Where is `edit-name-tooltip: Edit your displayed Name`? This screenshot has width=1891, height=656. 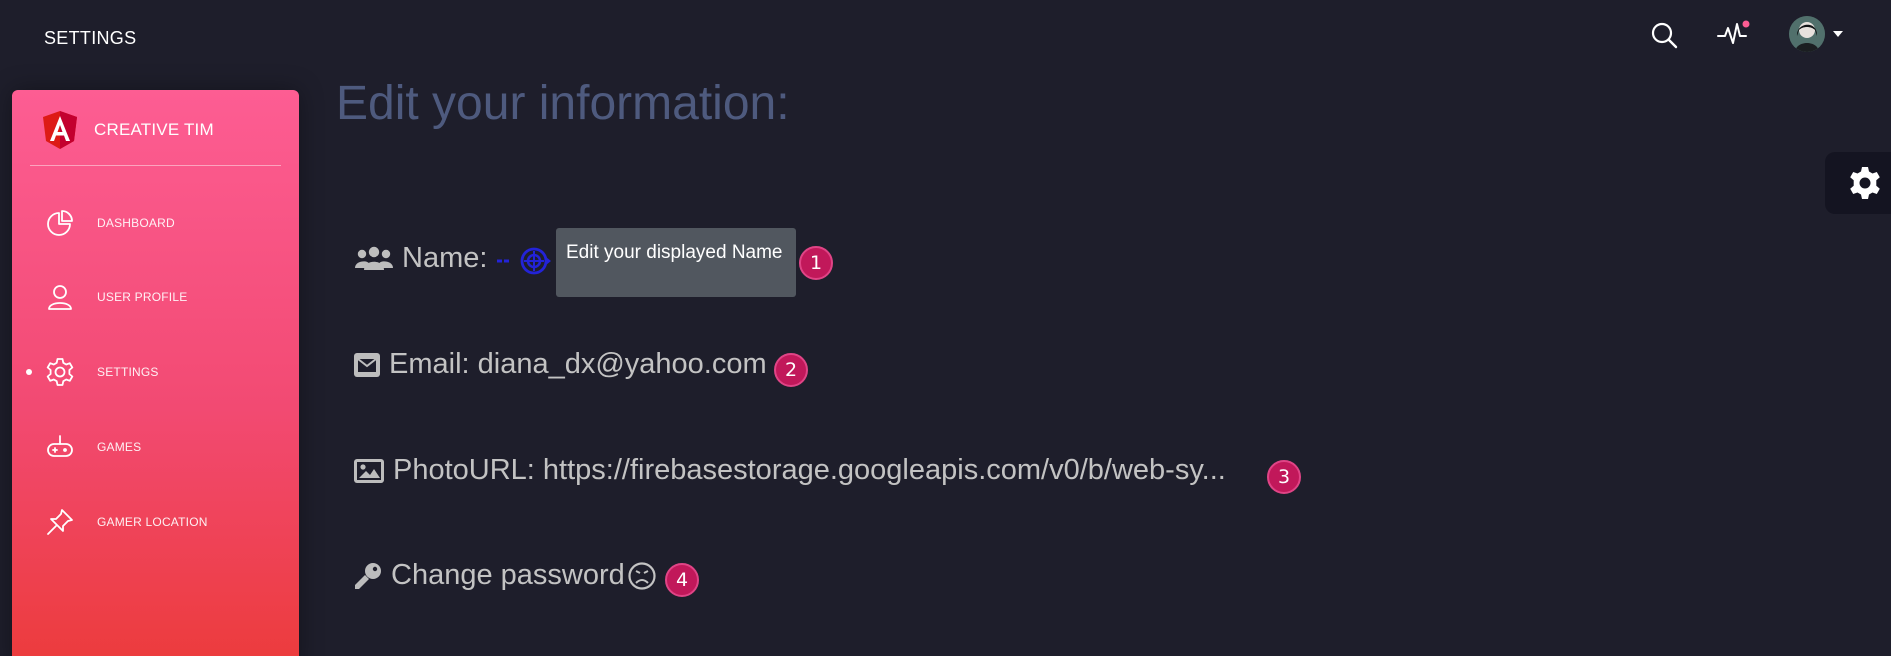 edit-name-tooltip: Edit your displayed Name is located at coordinates (676, 262).